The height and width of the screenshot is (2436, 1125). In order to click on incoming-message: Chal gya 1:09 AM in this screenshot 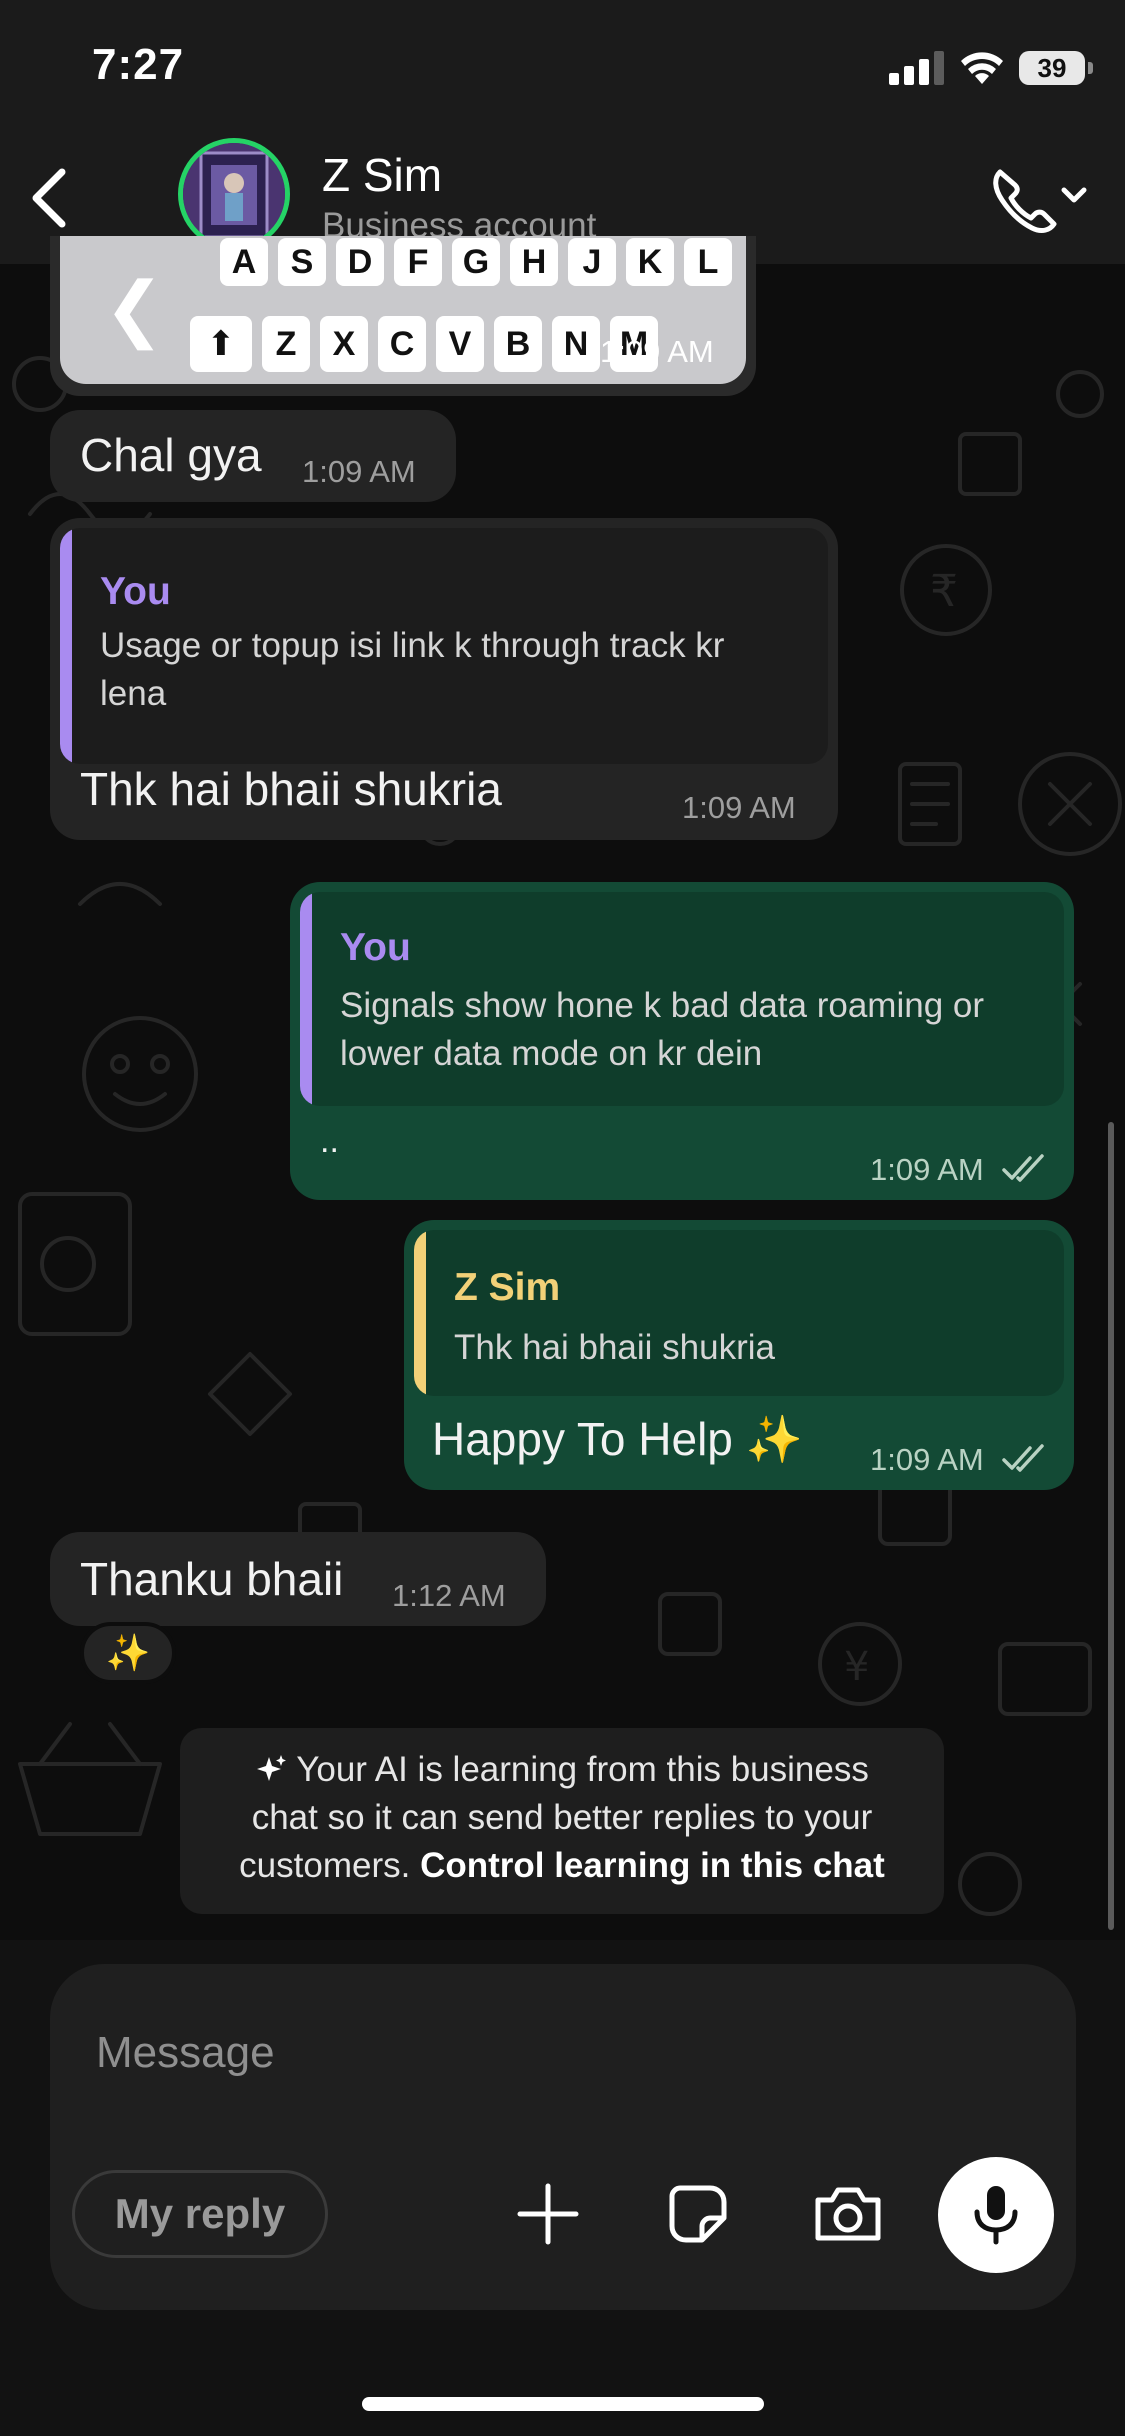, I will do `click(253, 456)`.